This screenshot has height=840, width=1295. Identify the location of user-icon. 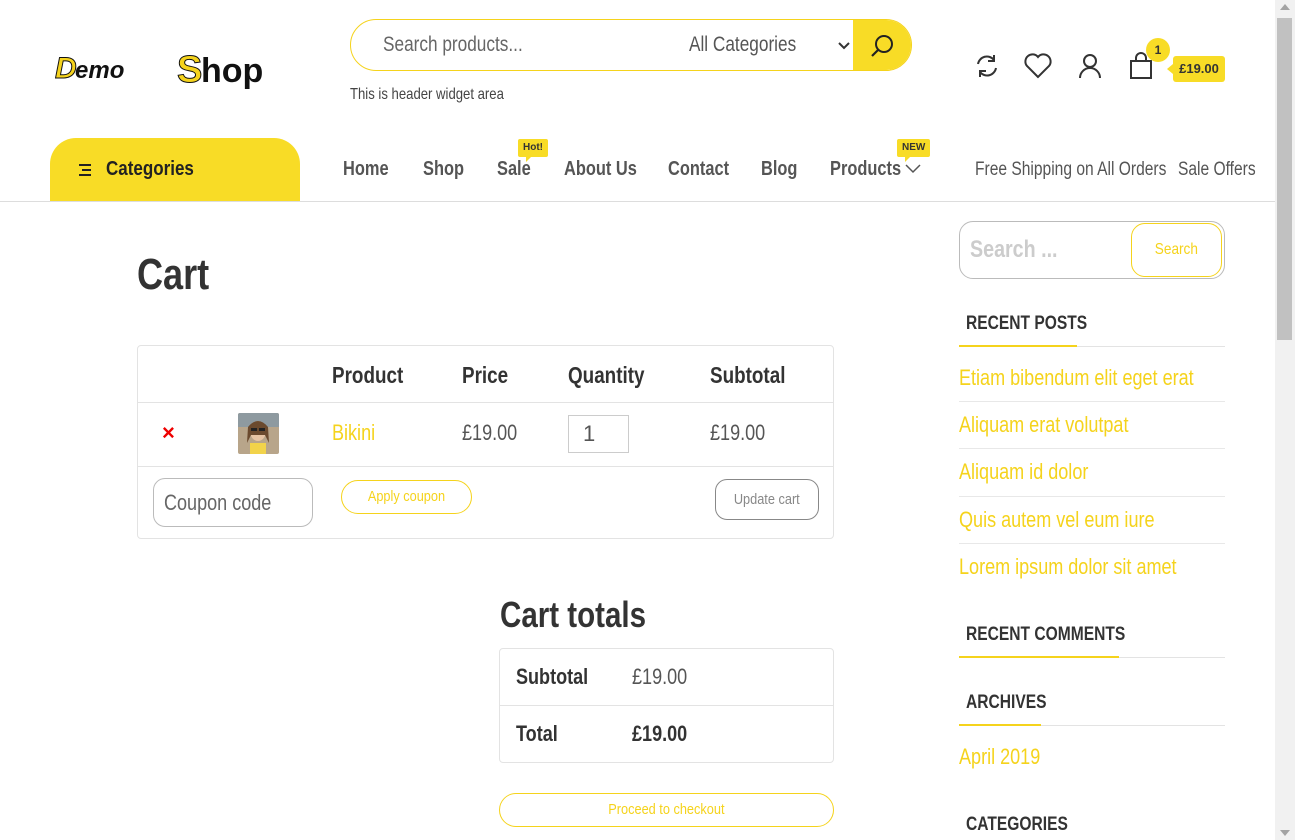
(1090, 66).